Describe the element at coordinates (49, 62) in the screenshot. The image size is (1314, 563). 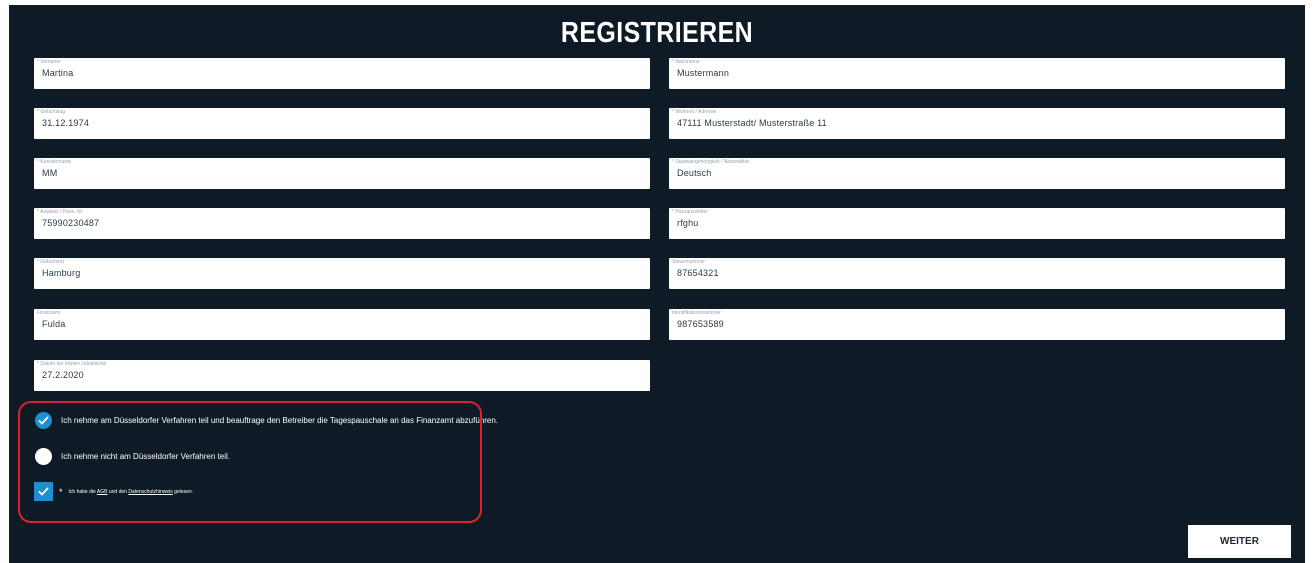
I see `first-name-label: * Vorname` at that location.